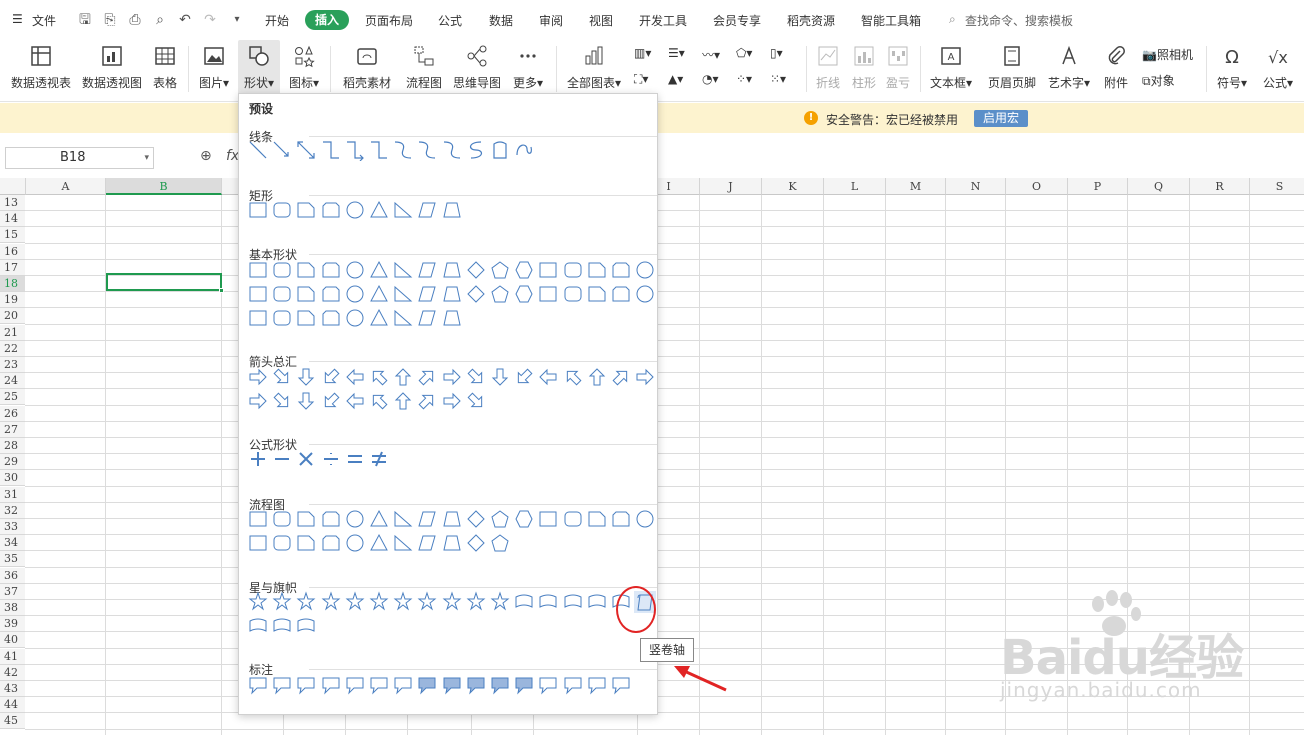 This screenshot has width=1304, height=735. Describe the element at coordinates (214, 70) in the screenshot. I see `picture-button: 图片▾` at that location.